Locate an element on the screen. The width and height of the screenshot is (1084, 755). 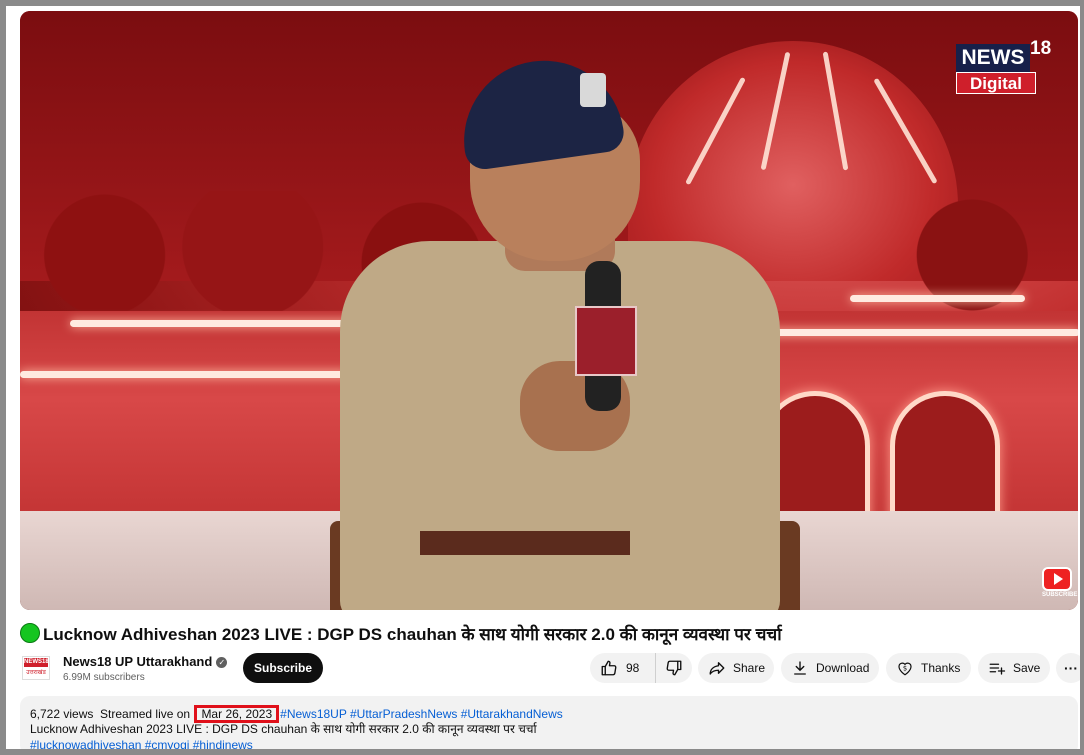
thanks-label: Thanks is located at coordinates (941, 668).